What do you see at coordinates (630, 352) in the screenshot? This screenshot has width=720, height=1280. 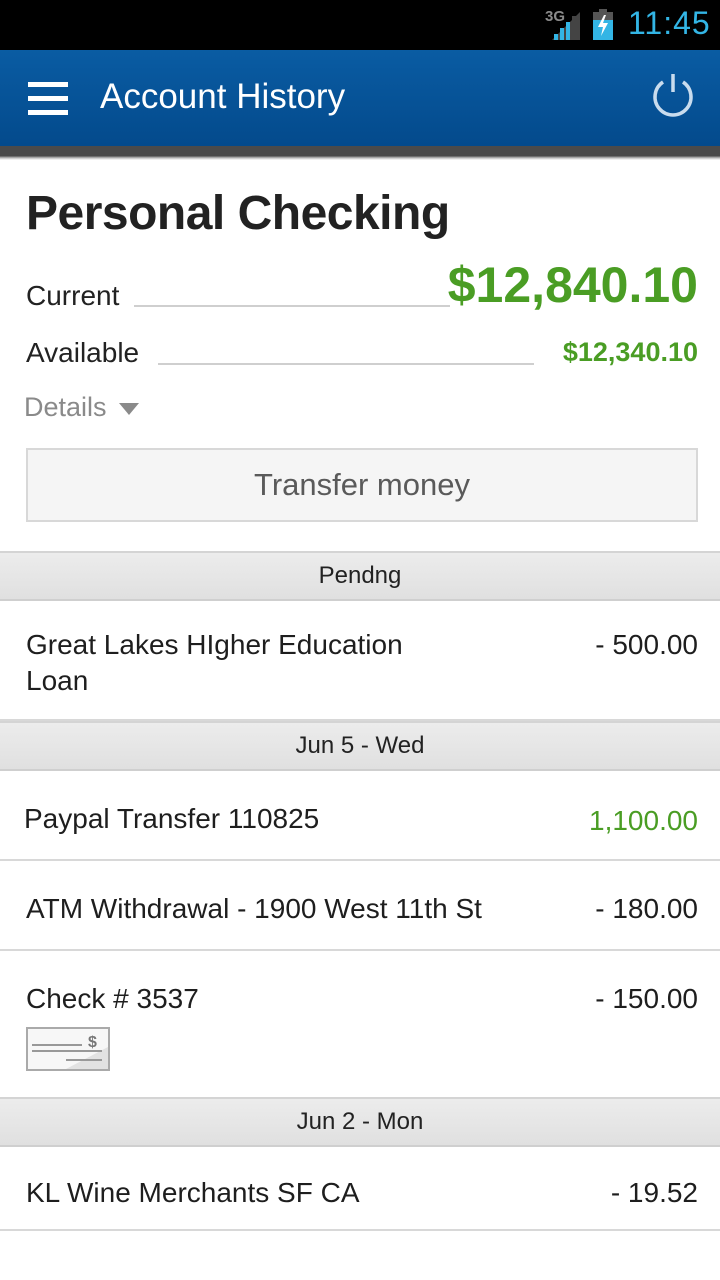 I see `available-balance: $12,340.10` at bounding box center [630, 352].